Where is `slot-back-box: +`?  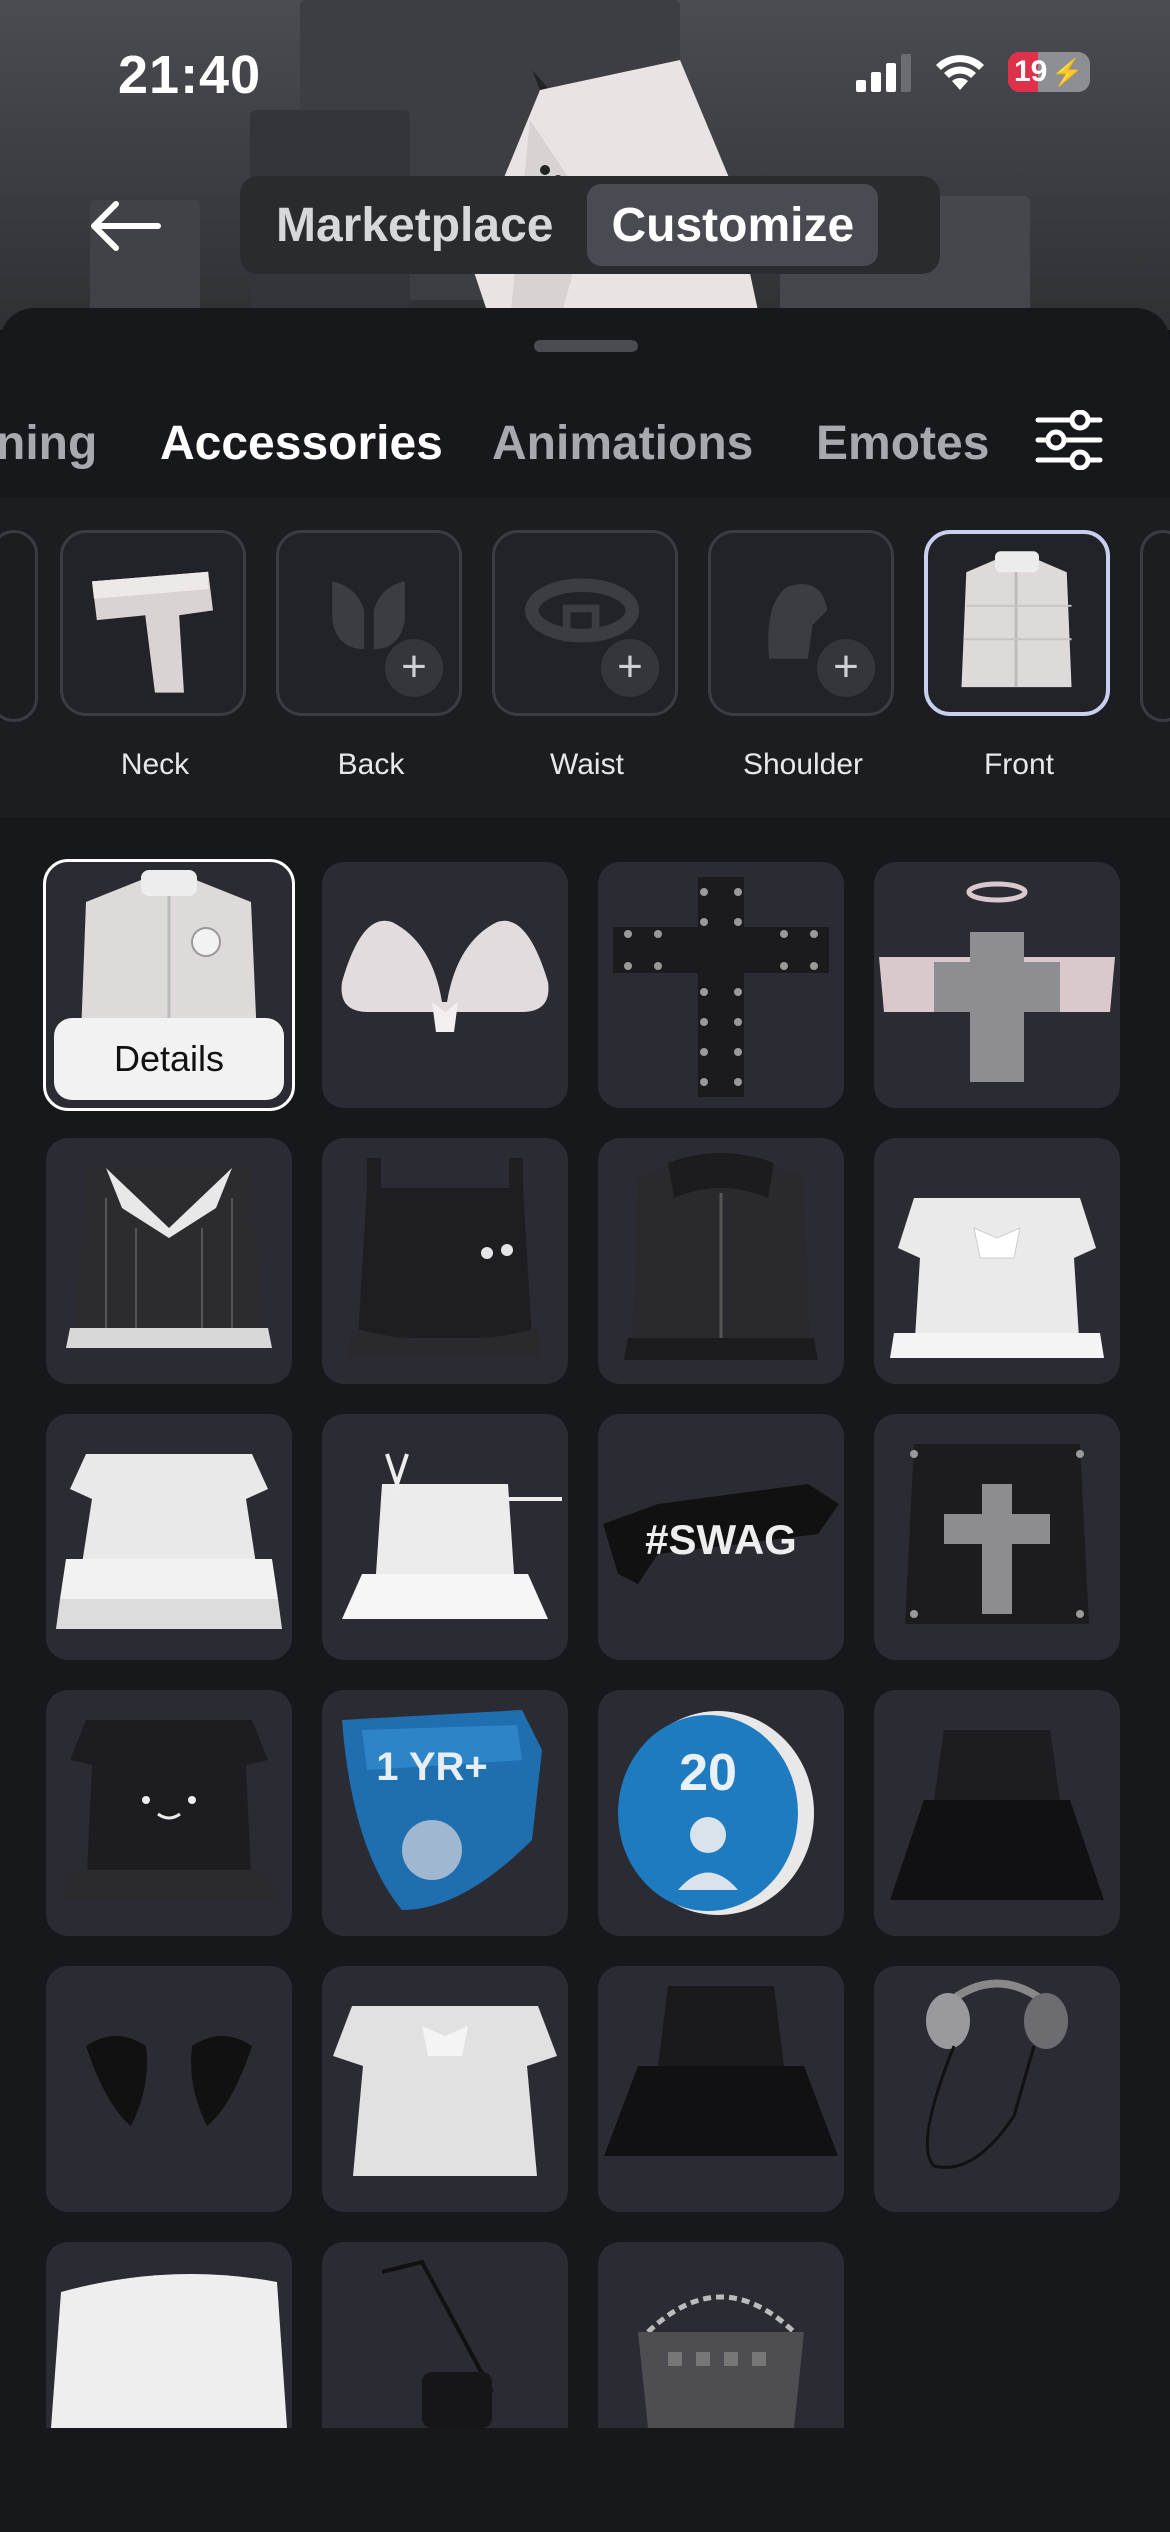
slot-back-box: + is located at coordinates (369, 623).